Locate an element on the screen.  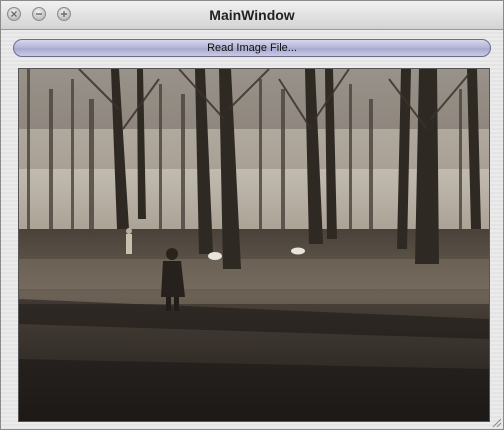
dog-right is located at coordinates (298, 251).